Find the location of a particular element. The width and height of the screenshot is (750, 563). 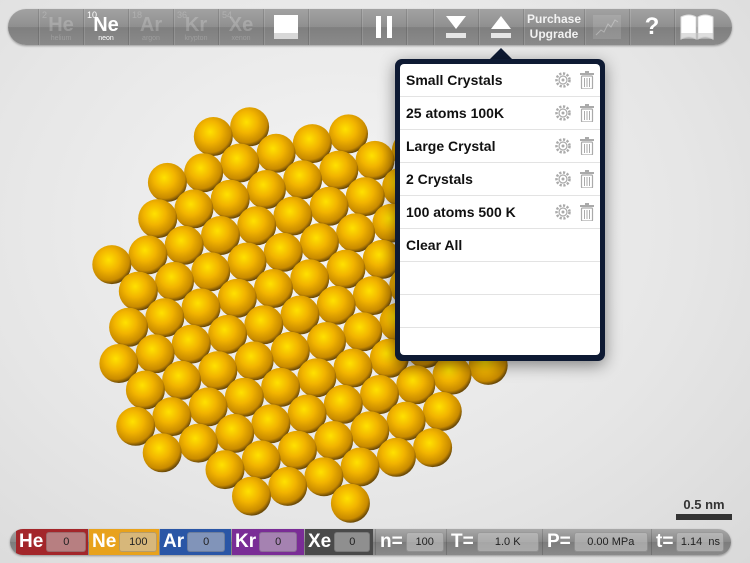

save-button is located at coordinates (455, 27).